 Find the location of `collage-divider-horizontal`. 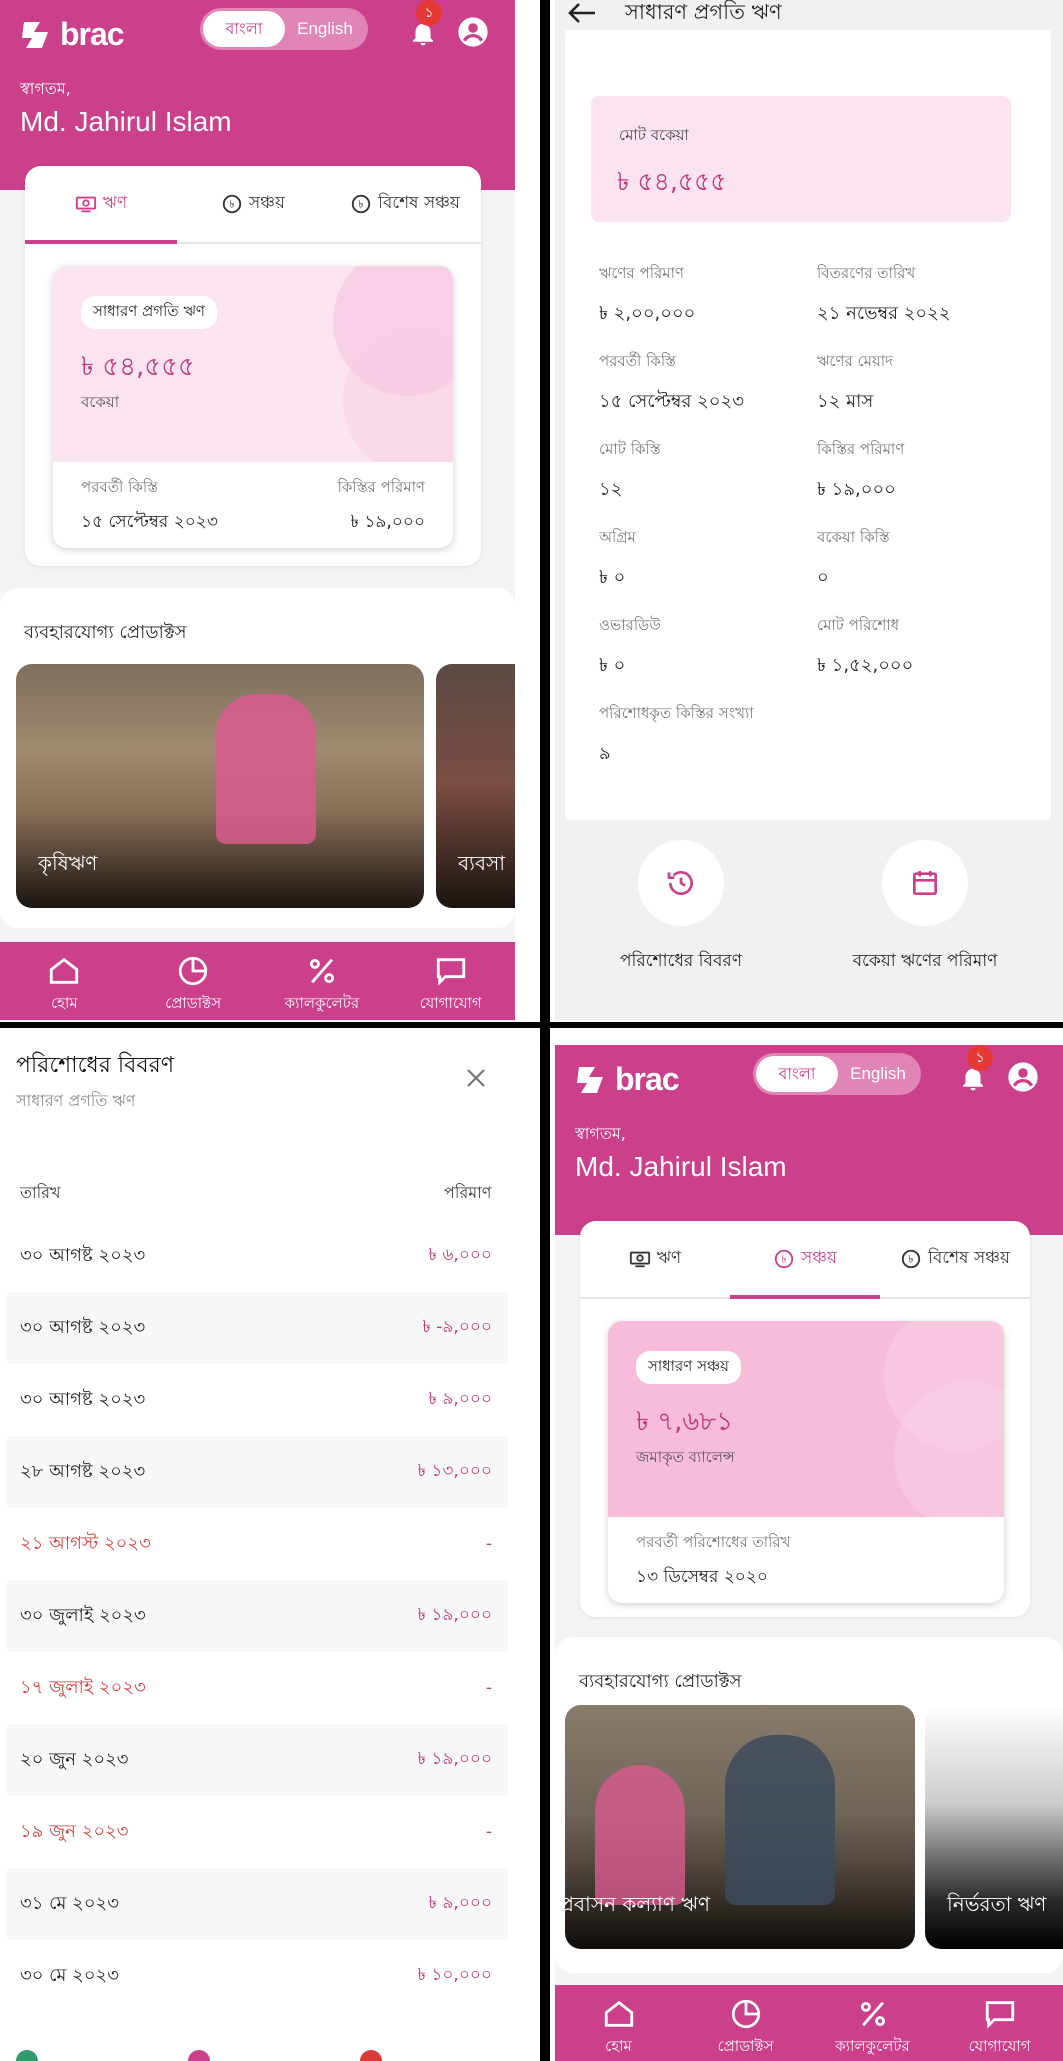

collage-divider-horizontal is located at coordinates (531, 1025).